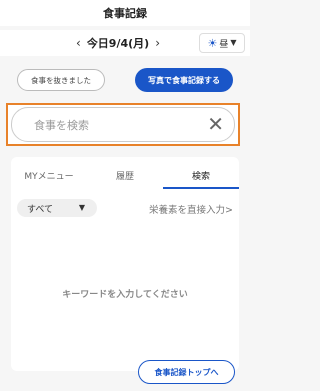 This screenshot has width=320, height=391. What do you see at coordinates (201, 173) in the screenshot?
I see `tab-search: 検索` at bounding box center [201, 173].